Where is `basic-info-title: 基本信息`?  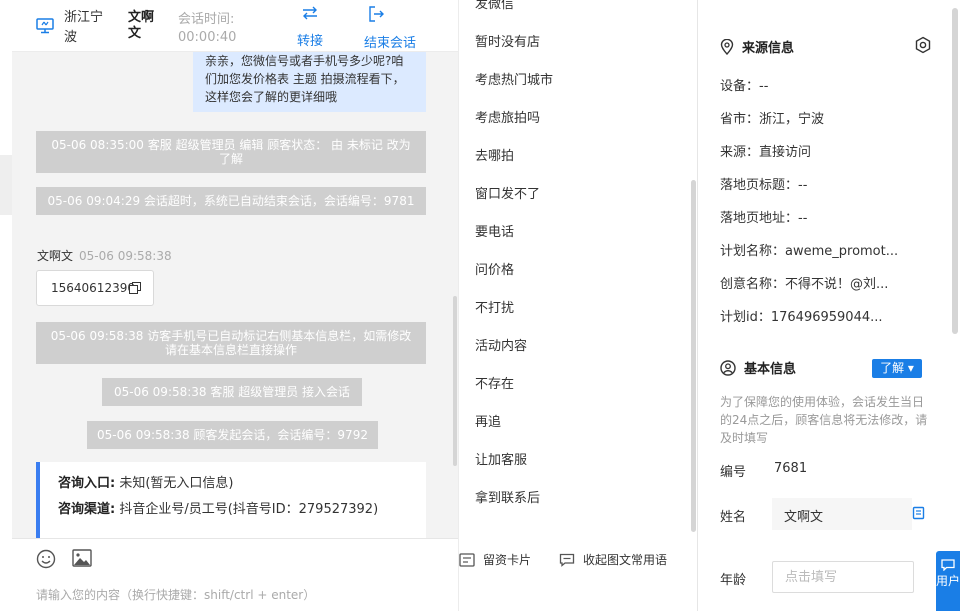 basic-info-title: 基本信息 is located at coordinates (758, 367).